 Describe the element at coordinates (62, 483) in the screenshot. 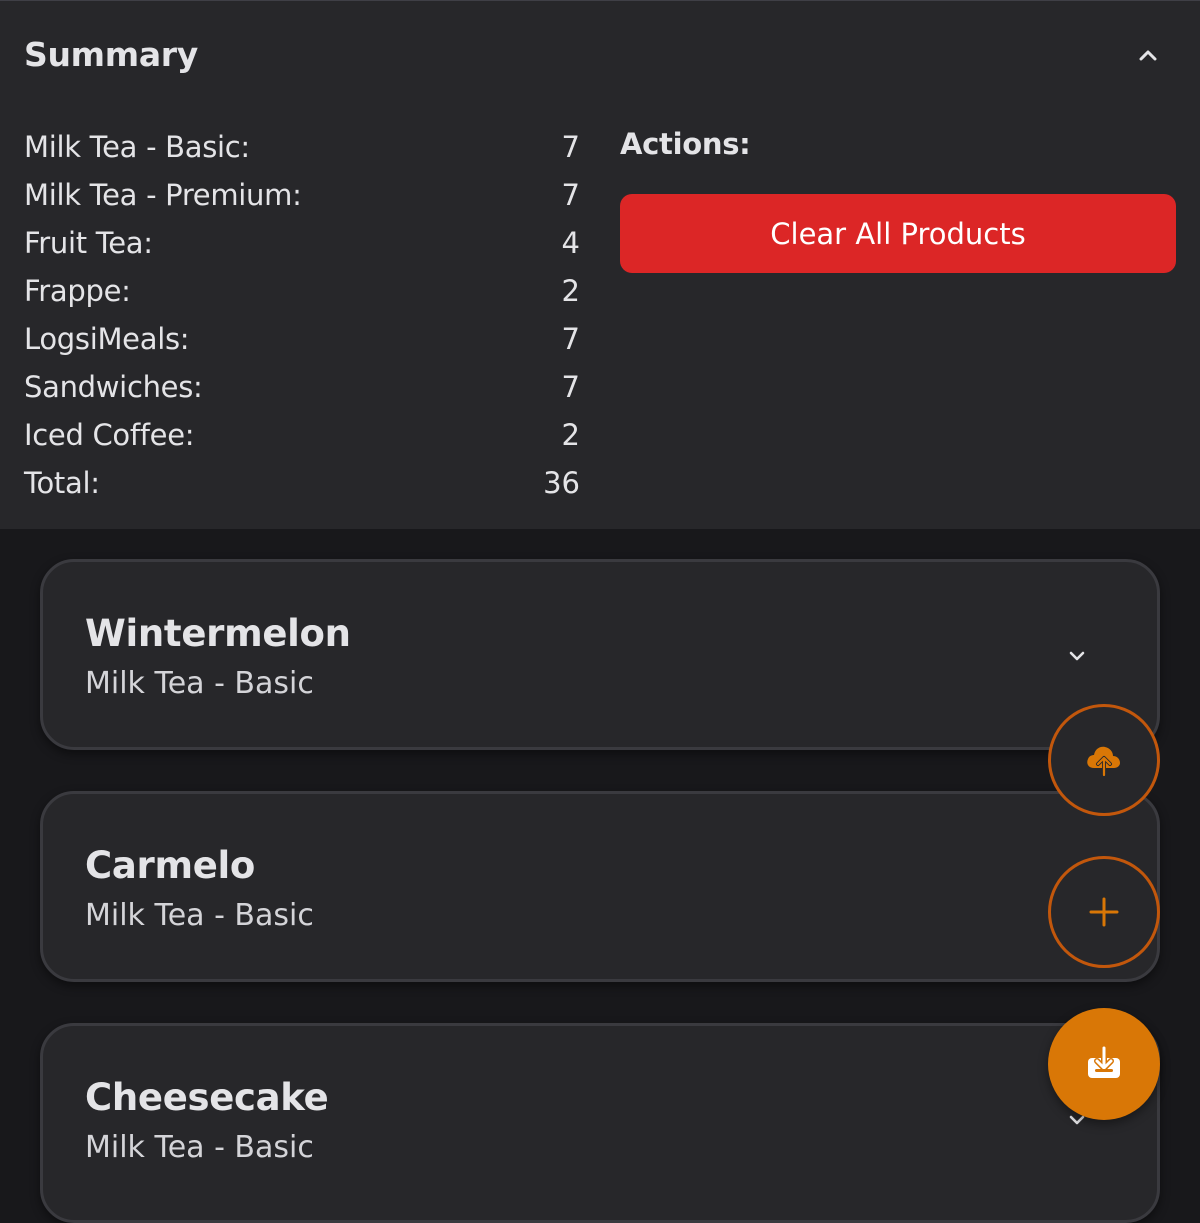

I see `stat-label: Total:` at that location.